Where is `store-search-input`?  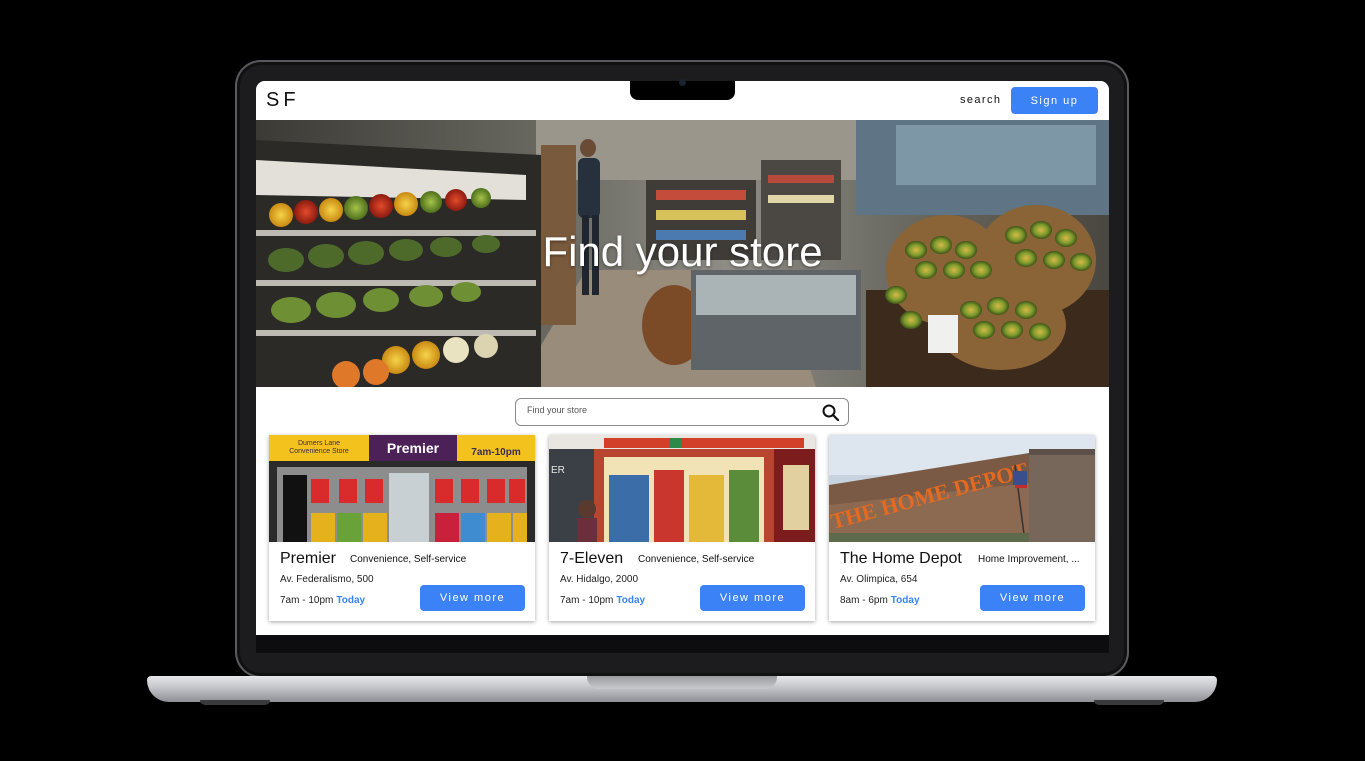 store-search-input is located at coordinates (667, 410).